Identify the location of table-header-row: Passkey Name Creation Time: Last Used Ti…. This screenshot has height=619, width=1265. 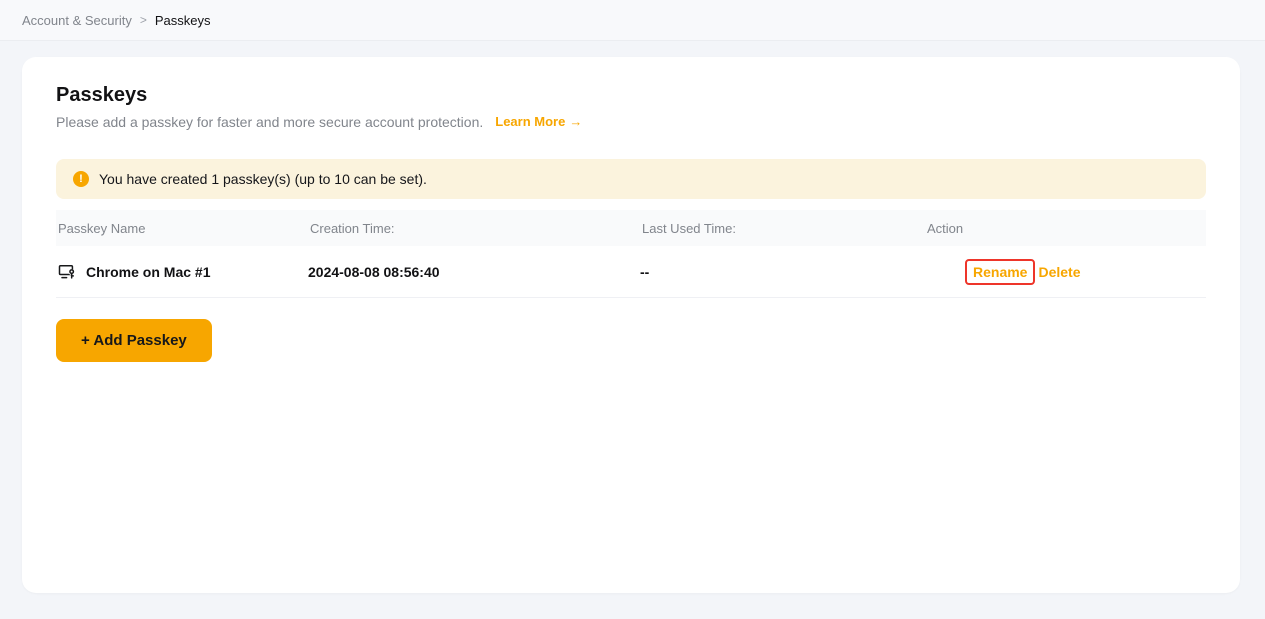
(631, 228).